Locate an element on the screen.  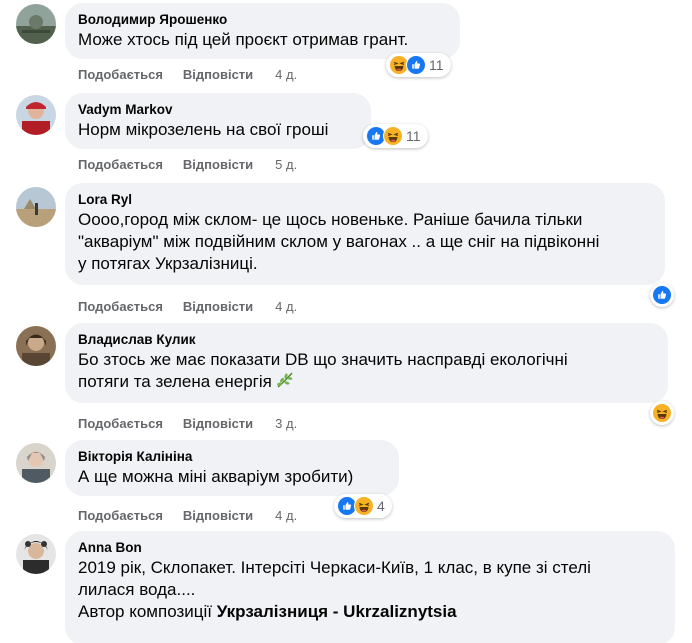
composer-prefix: Автор композиції is located at coordinates (145, 611).